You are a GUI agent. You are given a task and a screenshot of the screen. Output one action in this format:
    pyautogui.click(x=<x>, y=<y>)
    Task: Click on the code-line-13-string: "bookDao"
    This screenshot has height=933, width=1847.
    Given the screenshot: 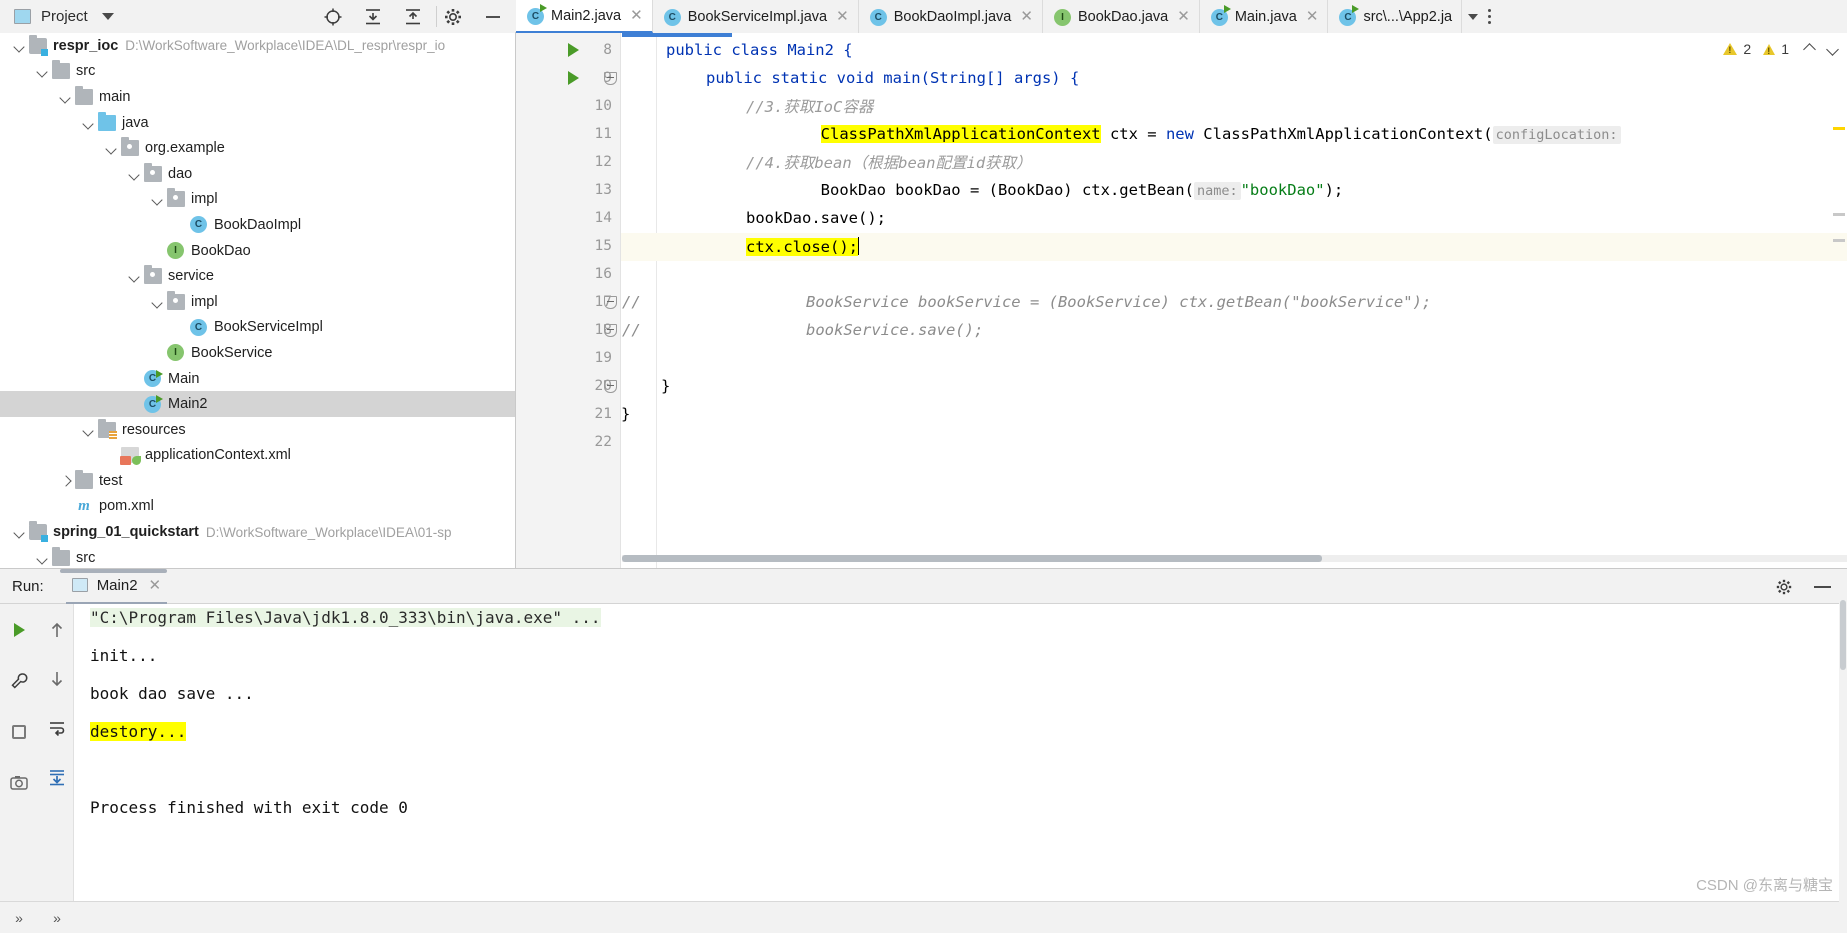 What is the action you would take?
    pyautogui.click(x=1282, y=190)
    